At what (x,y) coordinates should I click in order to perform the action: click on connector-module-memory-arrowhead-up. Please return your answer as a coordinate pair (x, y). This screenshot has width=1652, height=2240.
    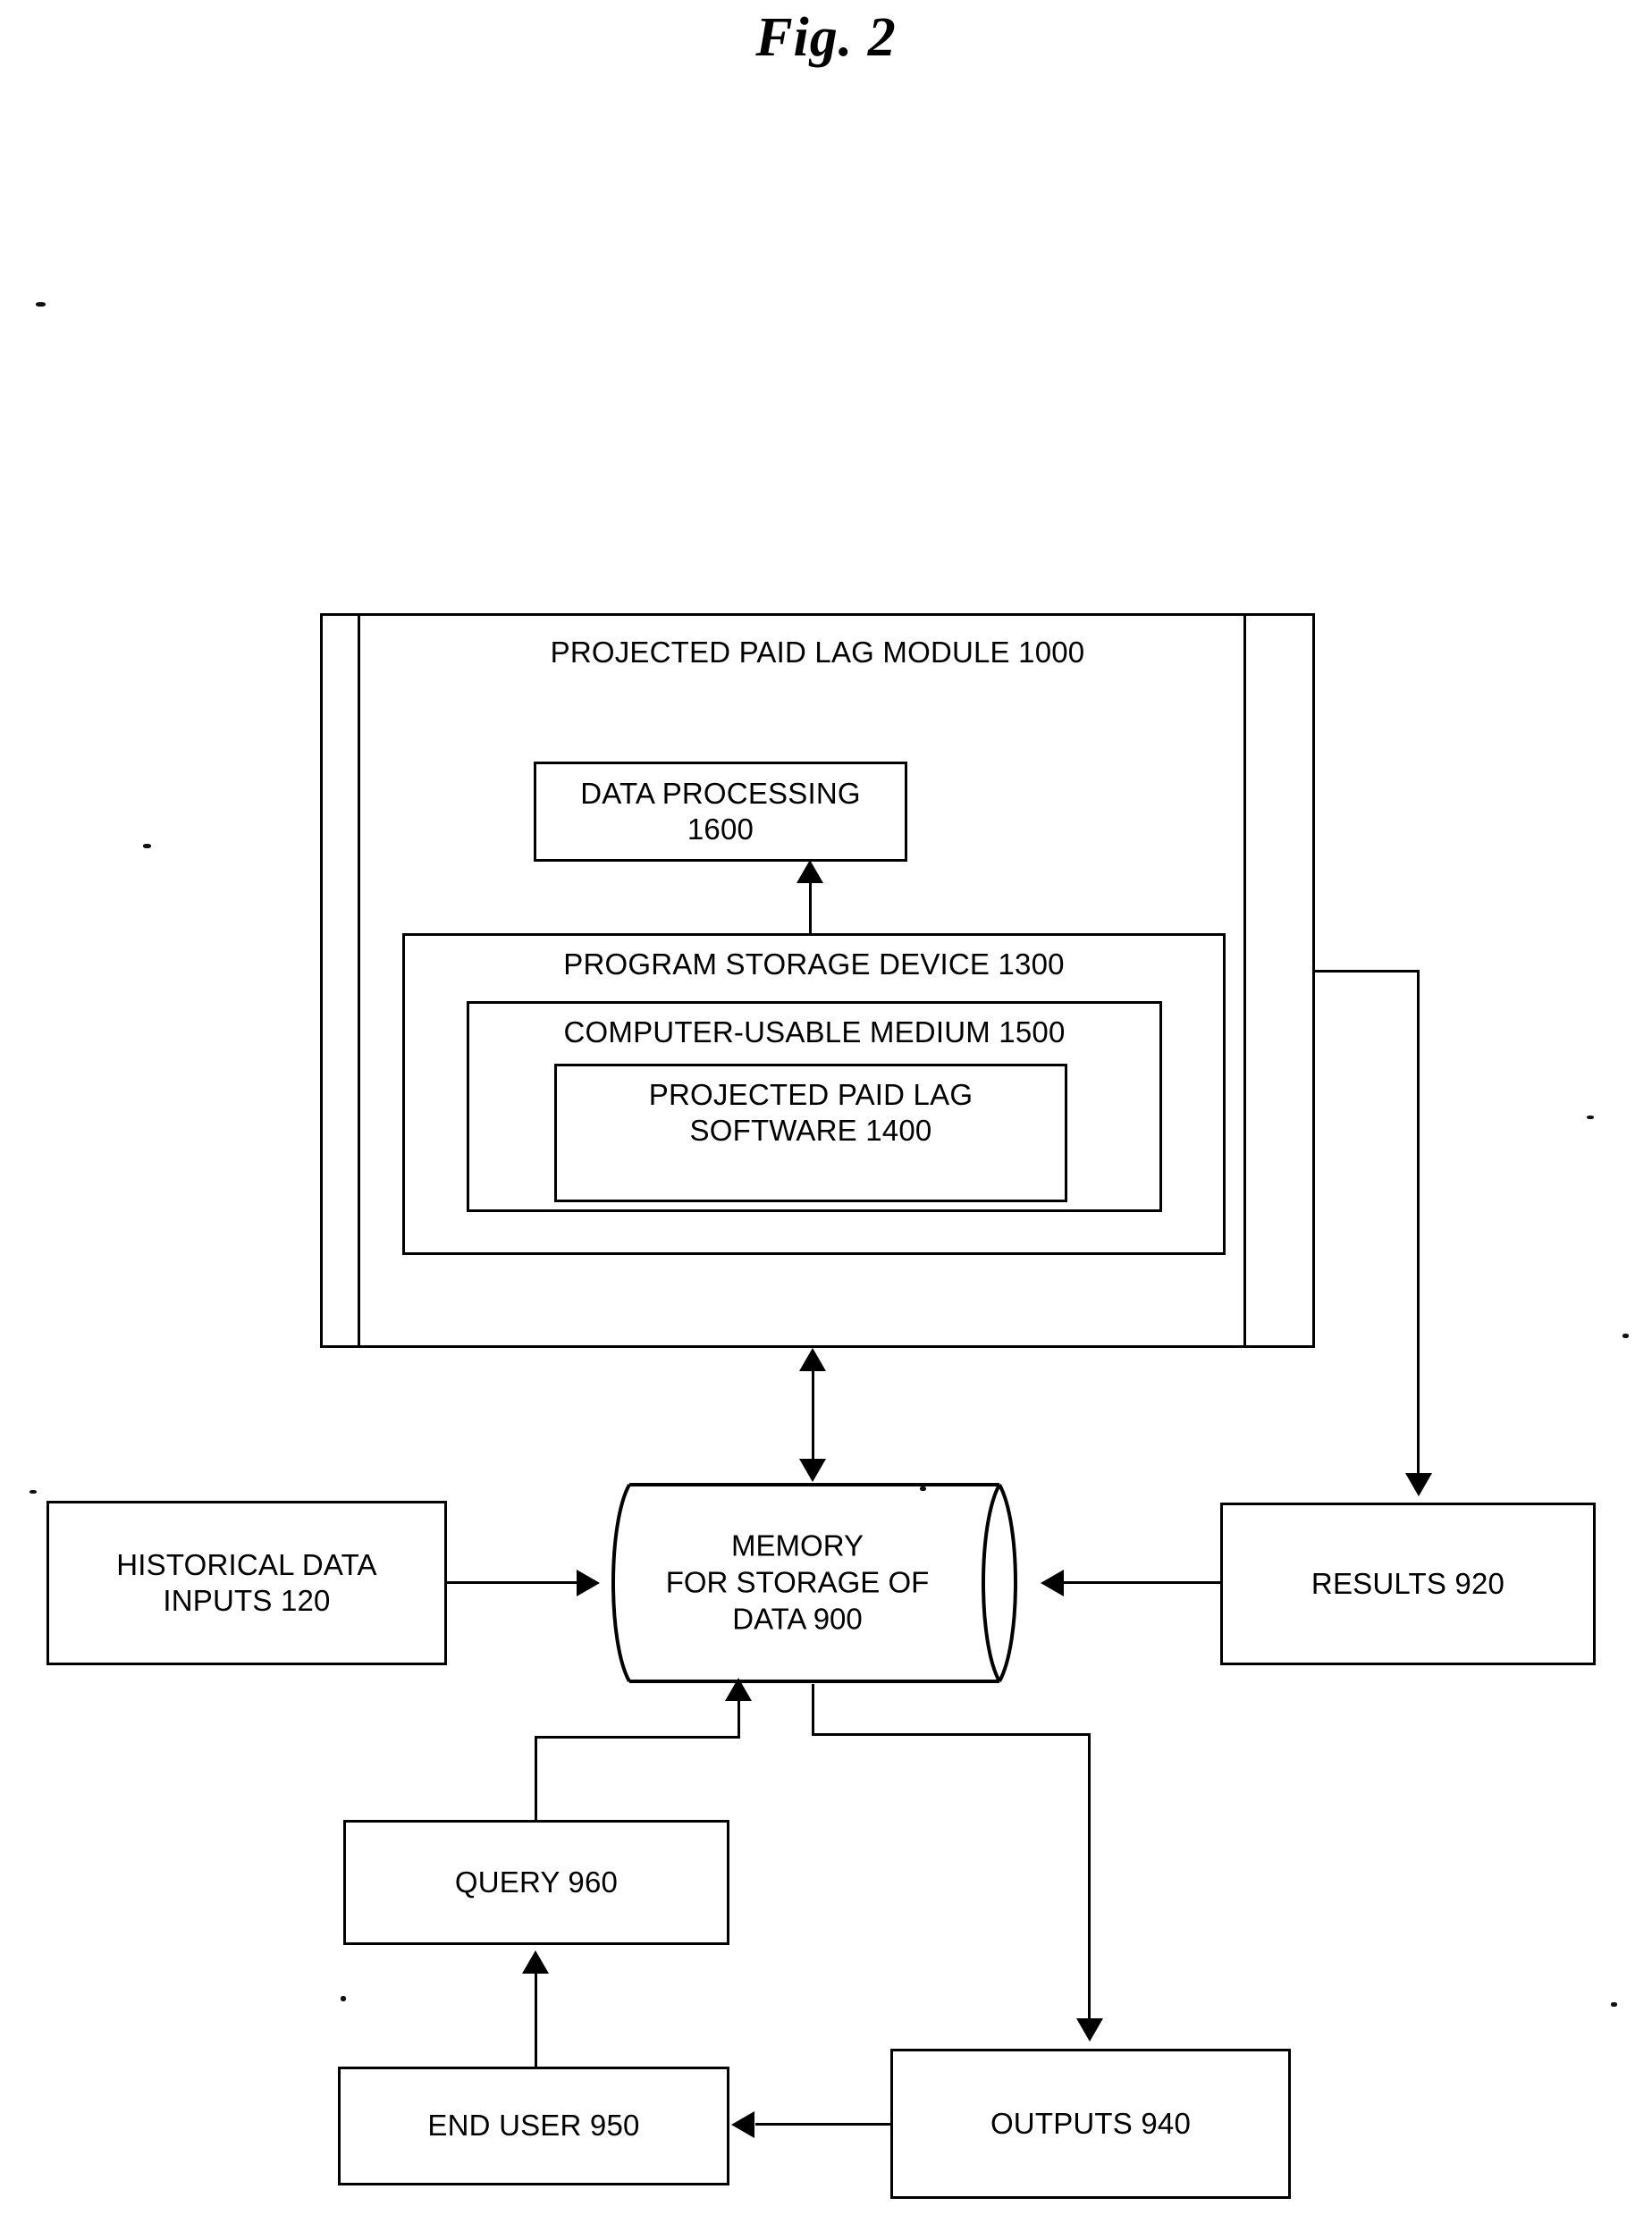
    Looking at the image, I should click on (812, 1359).